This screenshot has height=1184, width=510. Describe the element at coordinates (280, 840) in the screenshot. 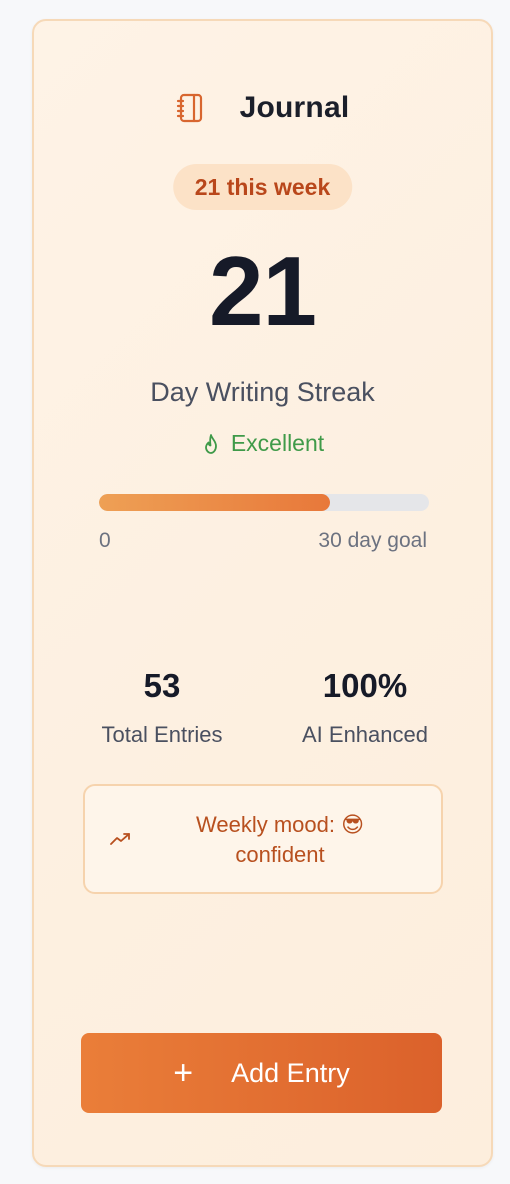

I see `weekly-mood-text: Weekly mood: 😎 confident` at that location.